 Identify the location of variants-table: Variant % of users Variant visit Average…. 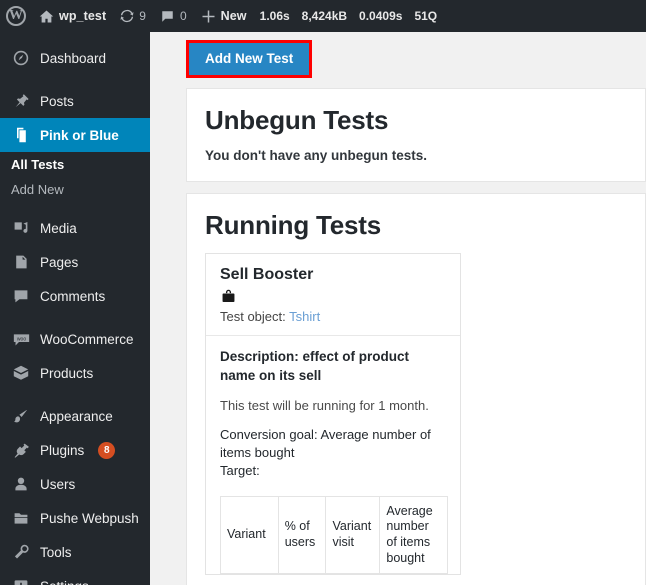
(334, 535).